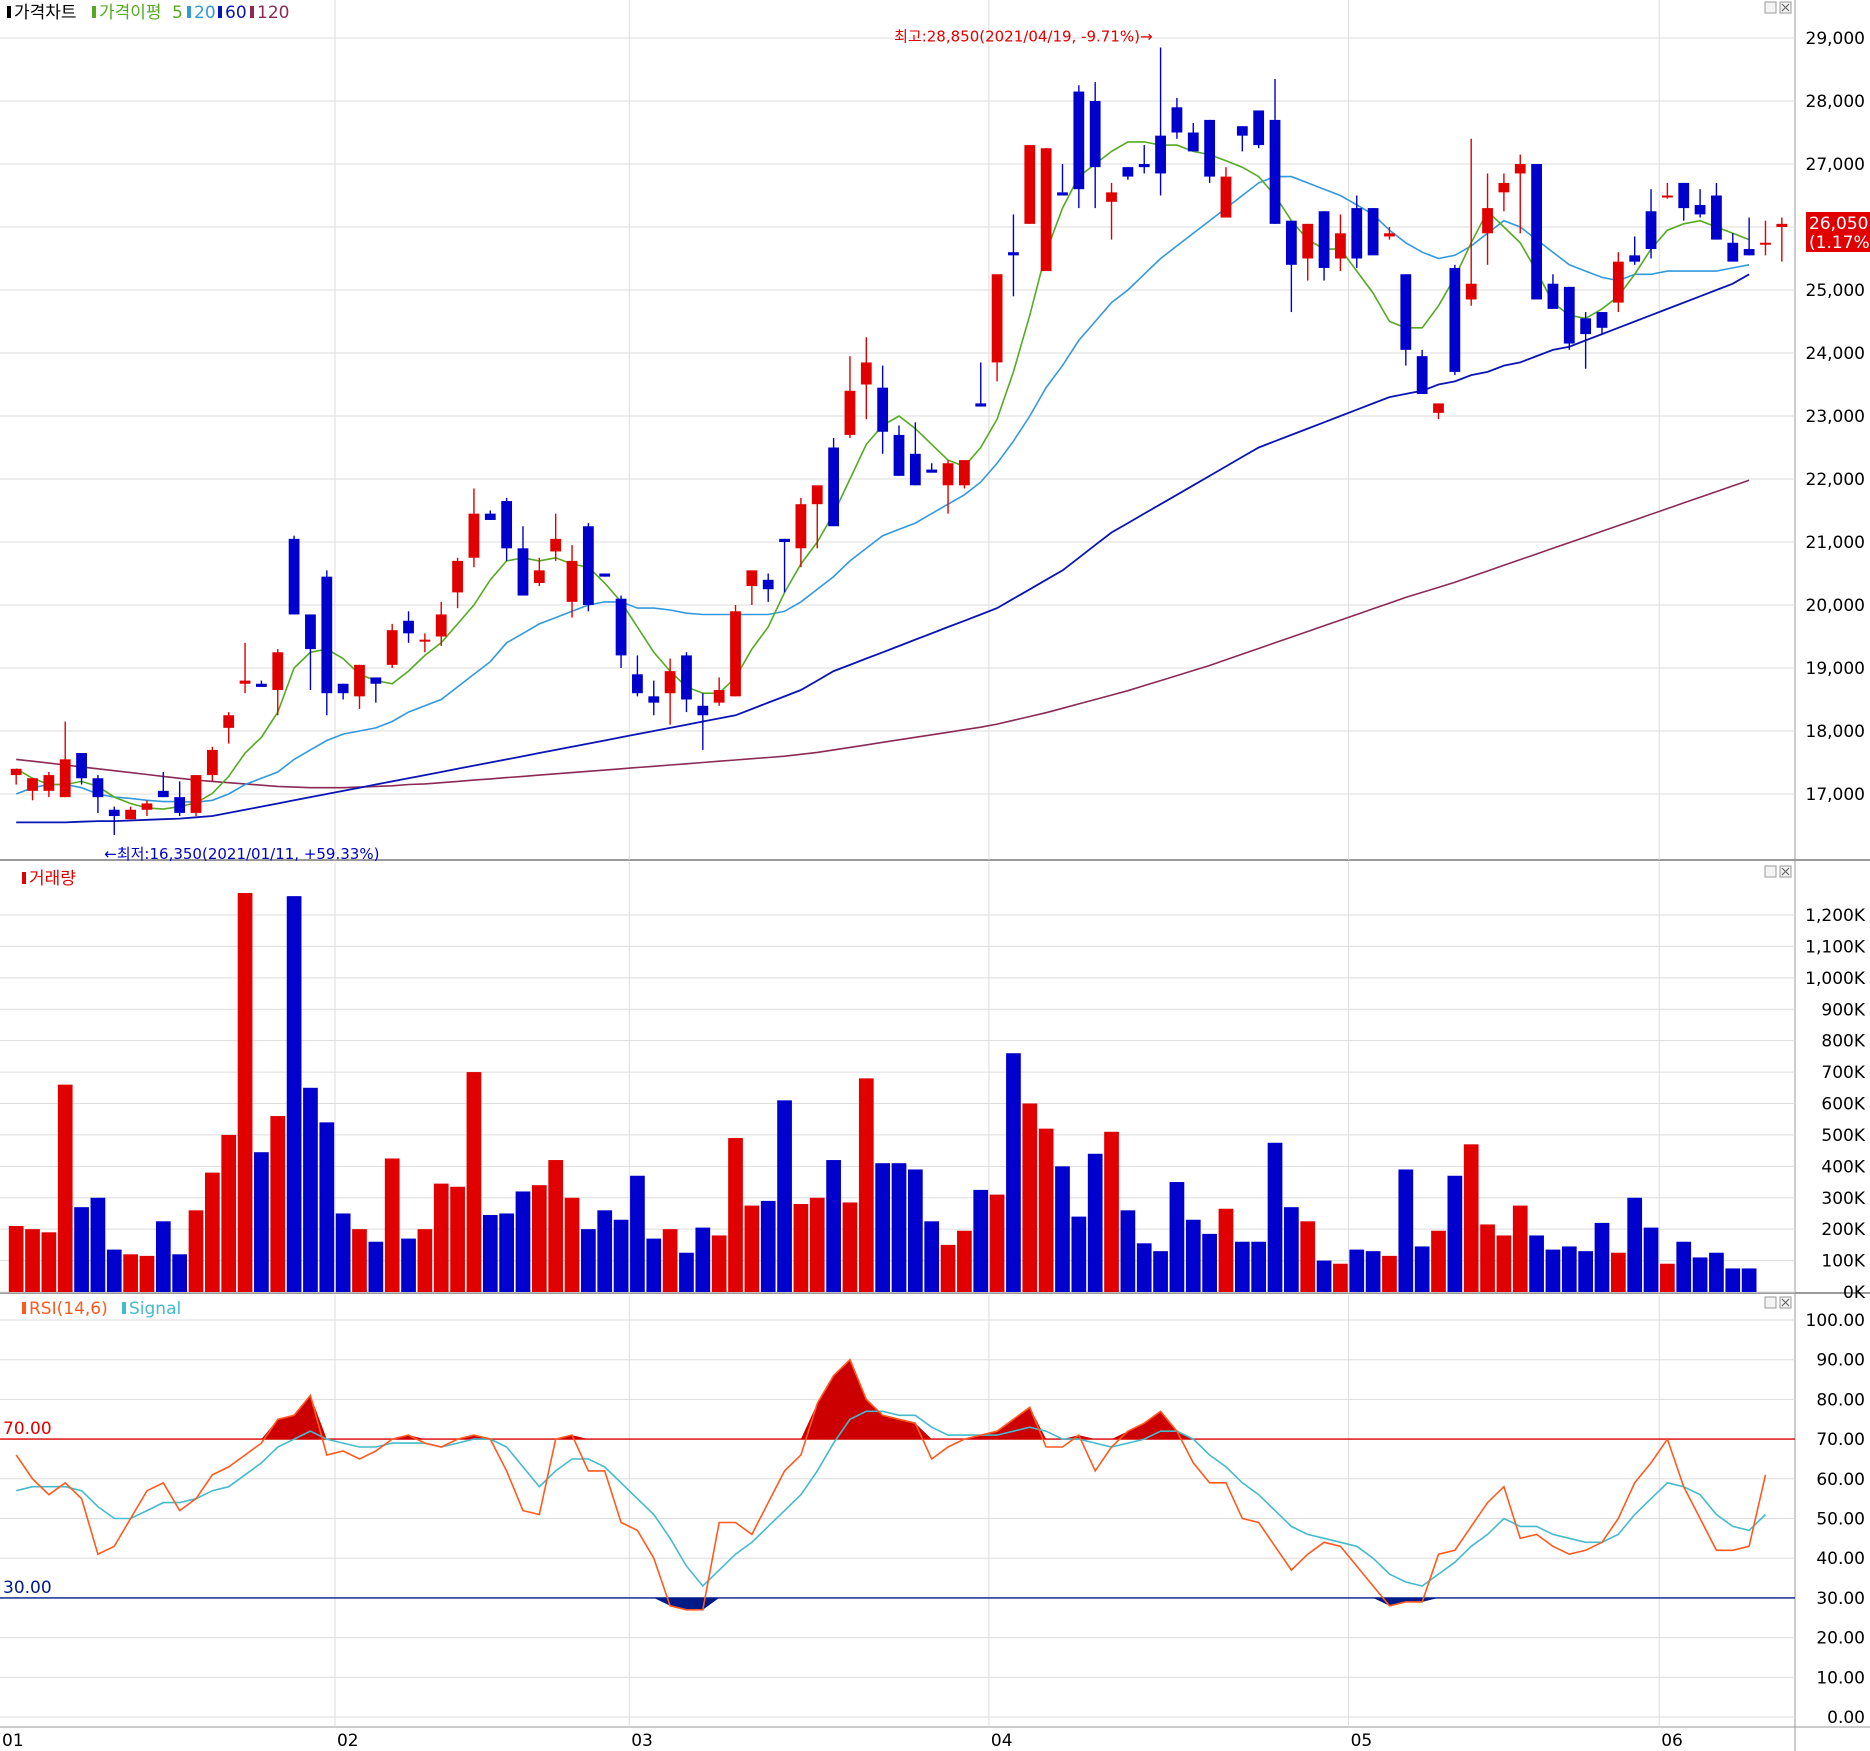 The width and height of the screenshot is (1870, 1751). I want to click on rsi-level-label: 70.00, so click(27, 1429).